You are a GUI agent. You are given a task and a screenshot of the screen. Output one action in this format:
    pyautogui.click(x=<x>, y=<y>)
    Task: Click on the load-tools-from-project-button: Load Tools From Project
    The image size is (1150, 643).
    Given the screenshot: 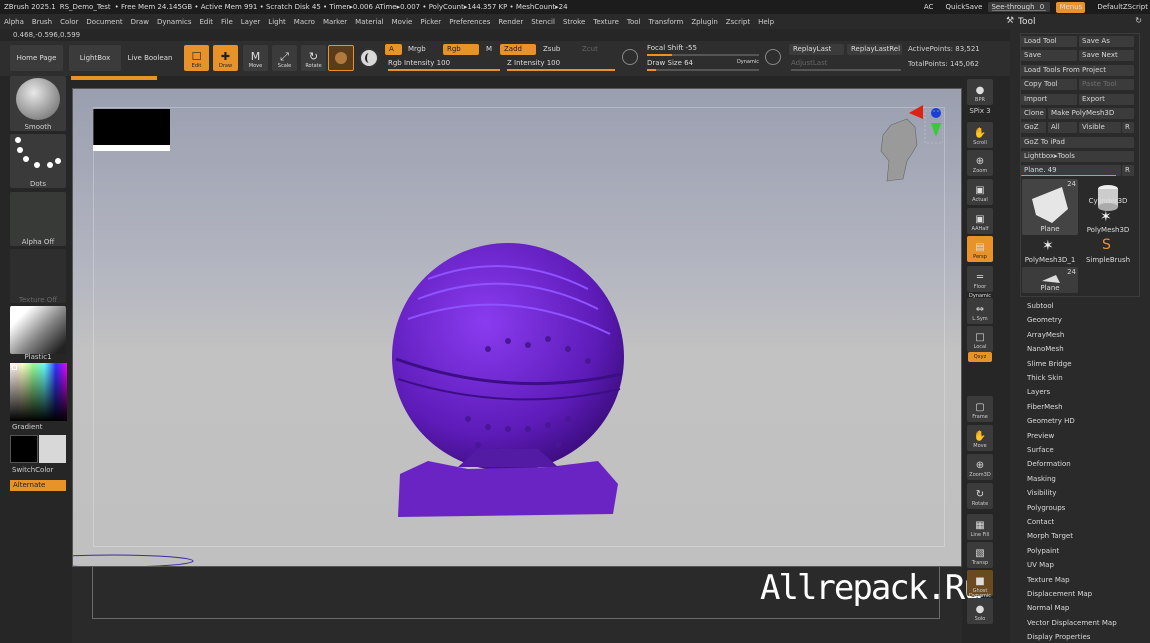 What is the action you would take?
    pyautogui.click(x=1077, y=70)
    